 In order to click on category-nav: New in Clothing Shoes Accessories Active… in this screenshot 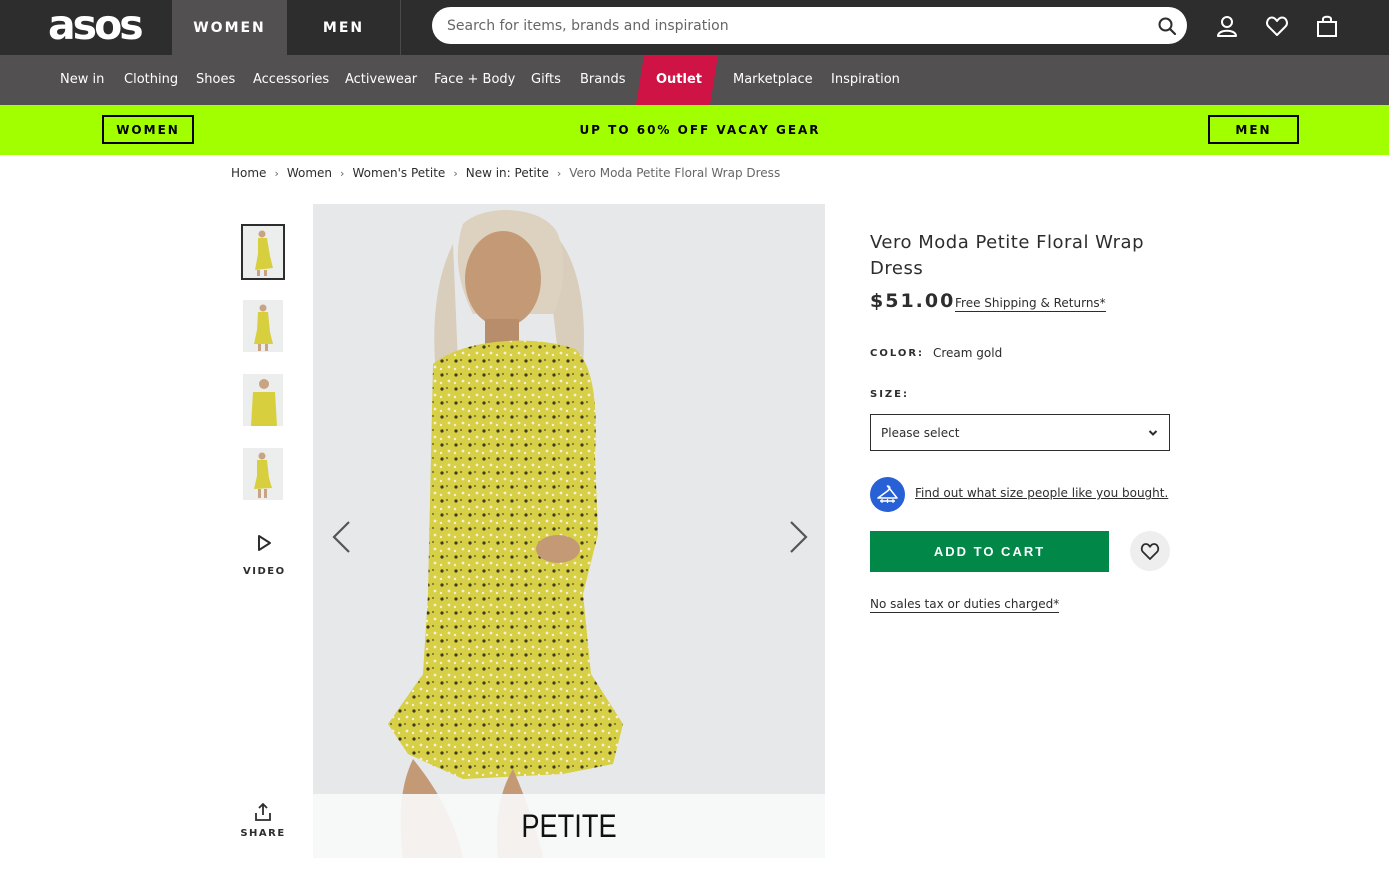, I will do `click(694, 80)`.